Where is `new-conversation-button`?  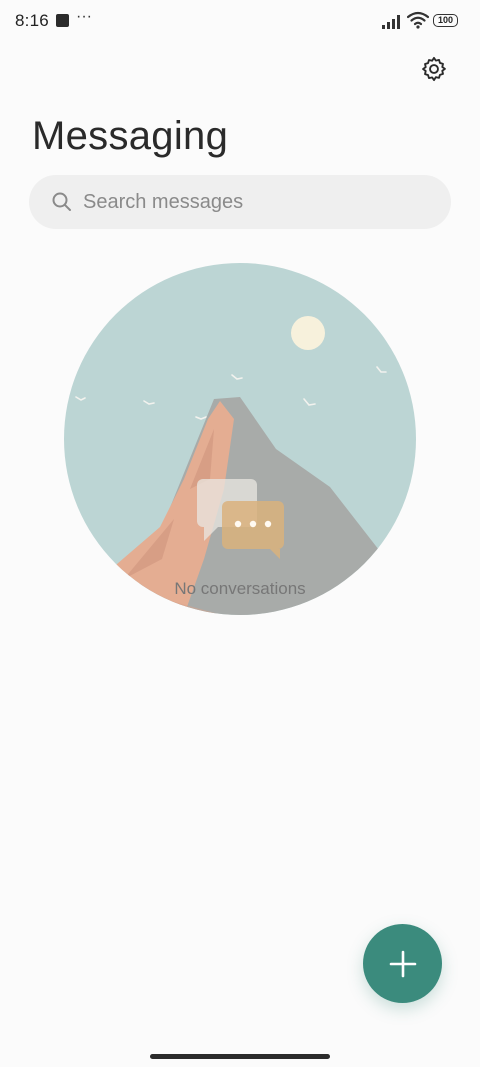
new-conversation-button is located at coordinates (402, 963).